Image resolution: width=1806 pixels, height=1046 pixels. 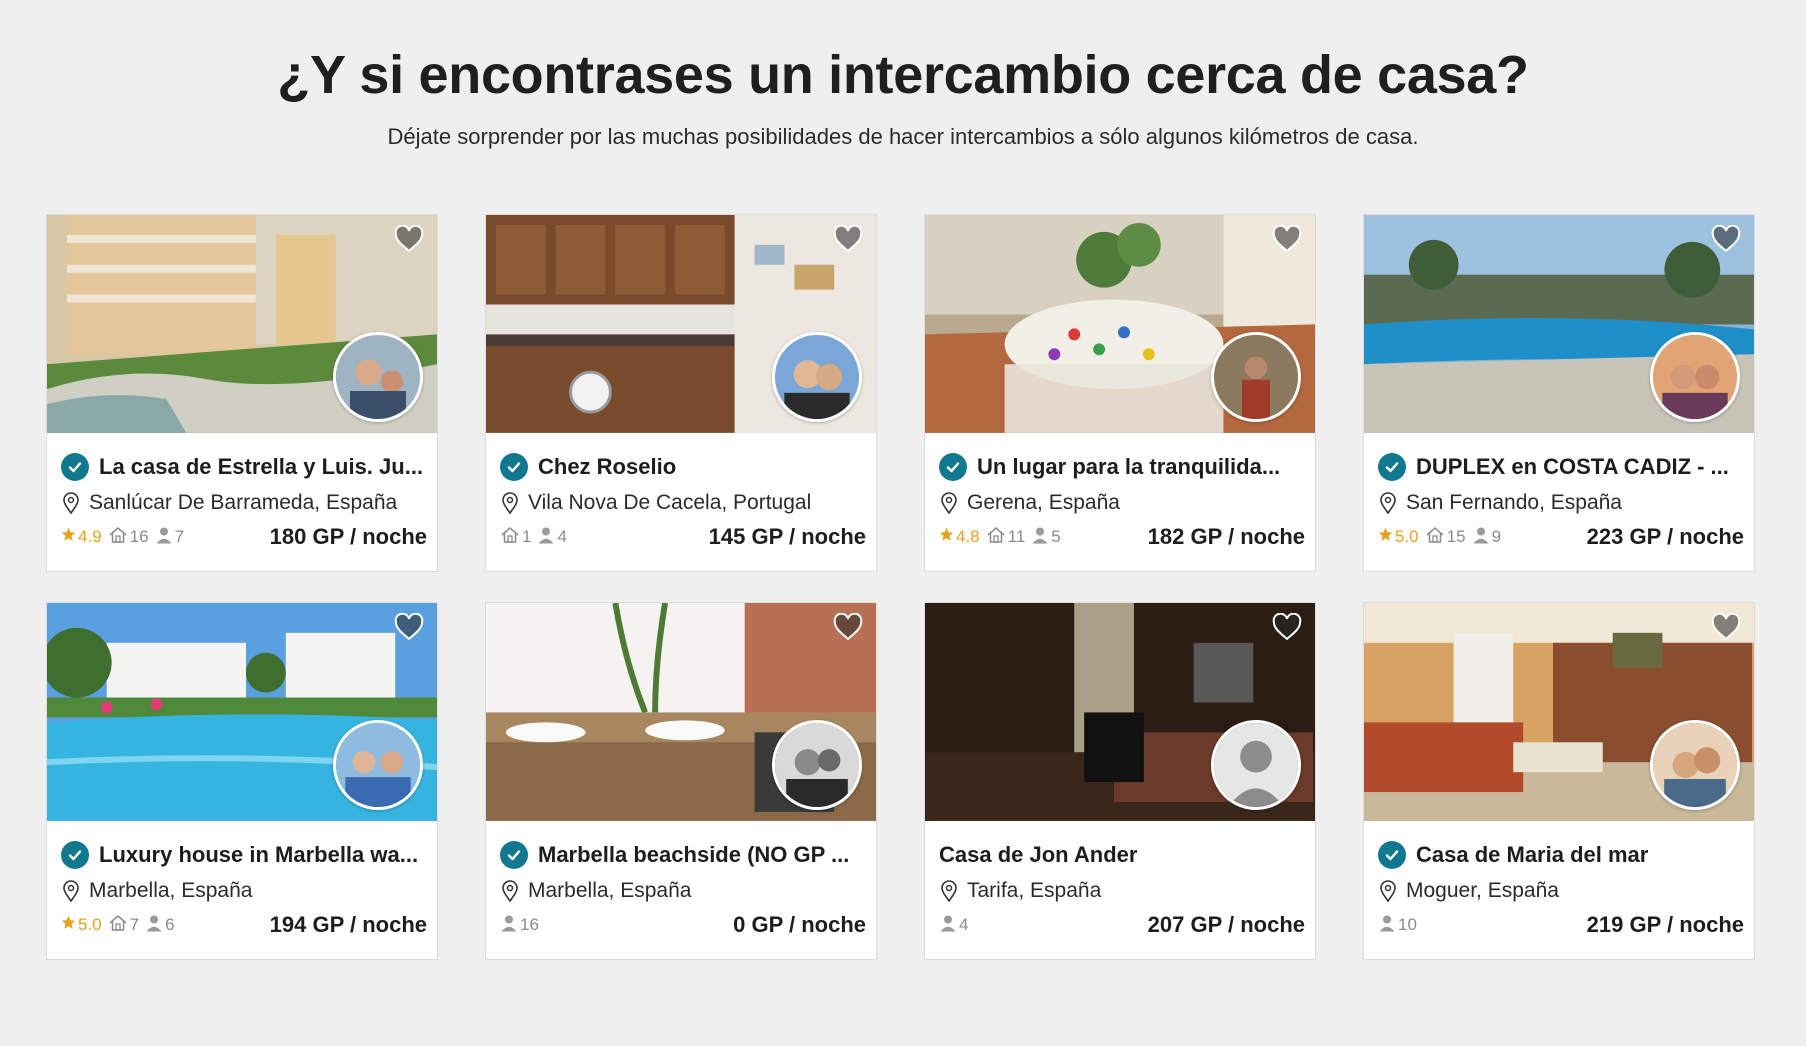 I want to click on listing-price: 207 GP / noche, so click(x=1226, y=924).